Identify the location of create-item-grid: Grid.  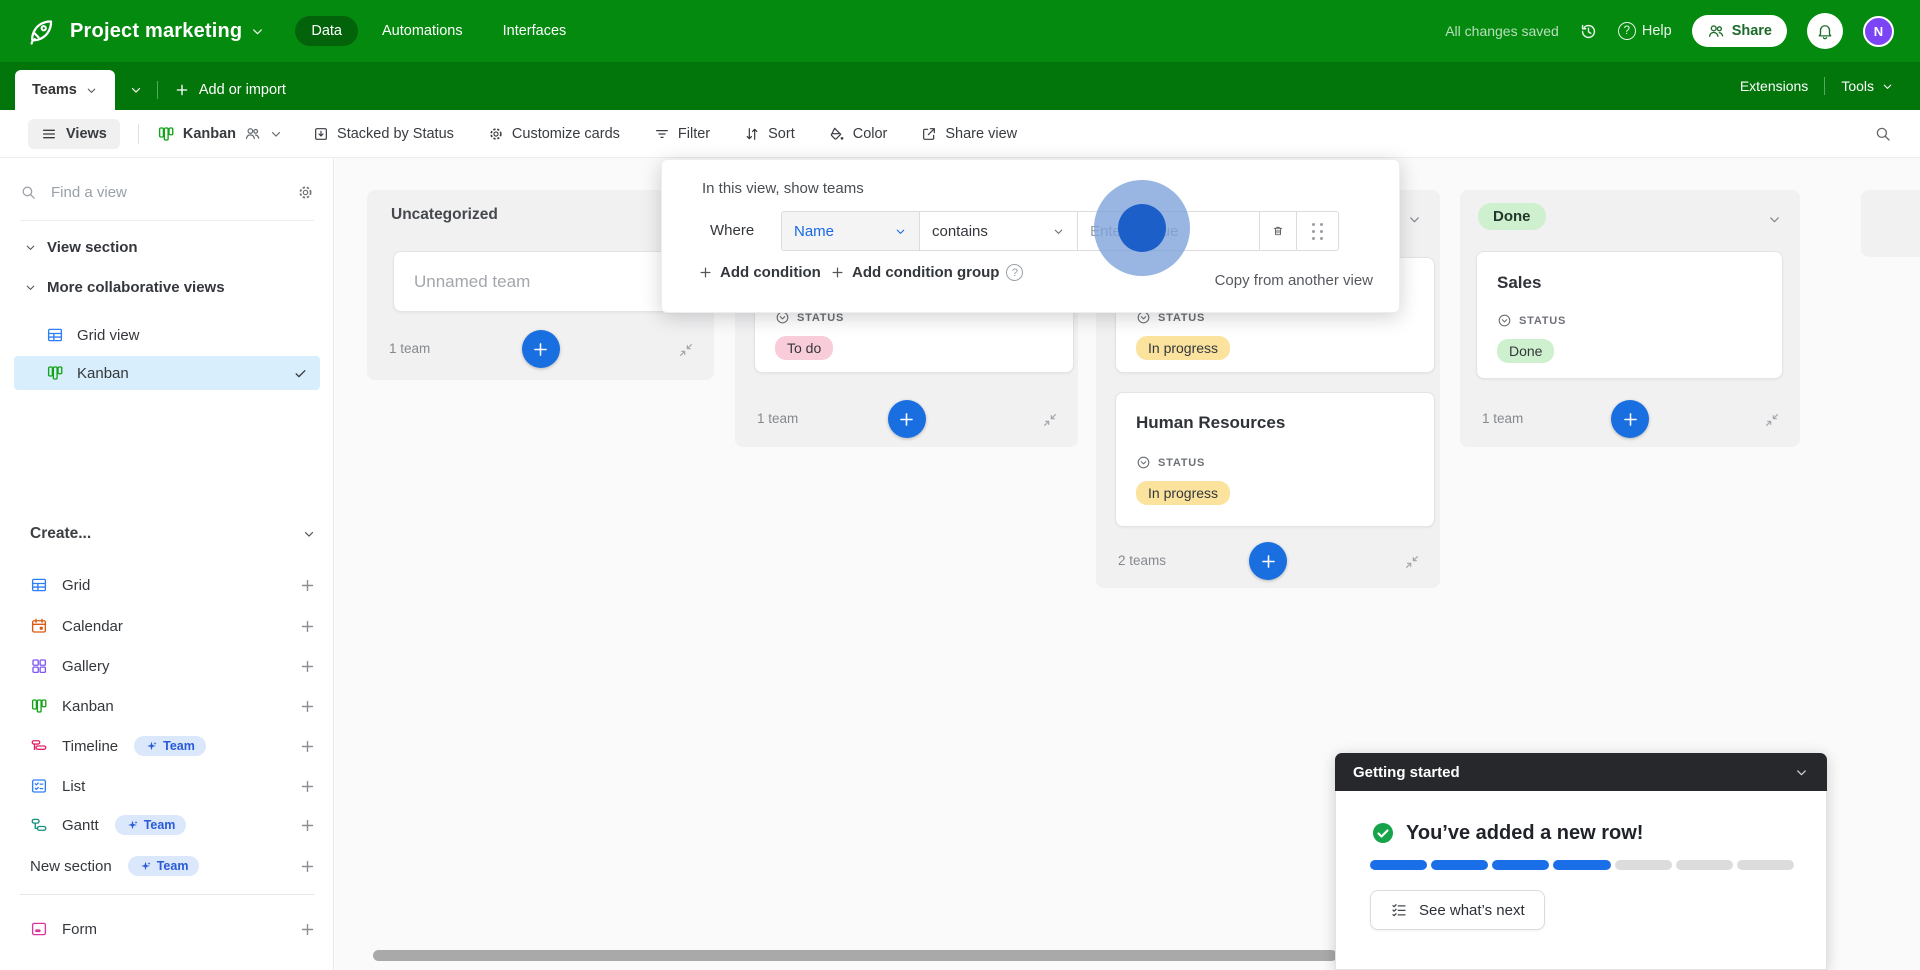
(173, 585).